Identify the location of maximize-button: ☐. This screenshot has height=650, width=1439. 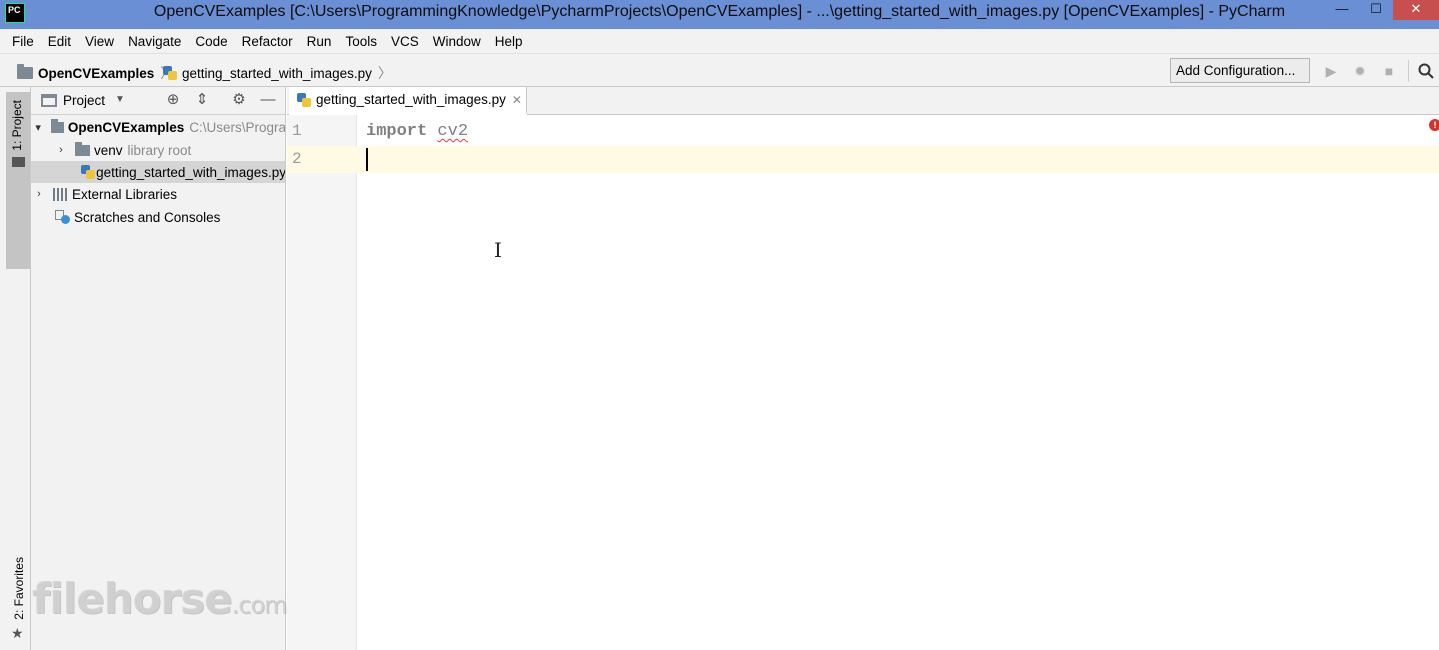
(1376, 10).